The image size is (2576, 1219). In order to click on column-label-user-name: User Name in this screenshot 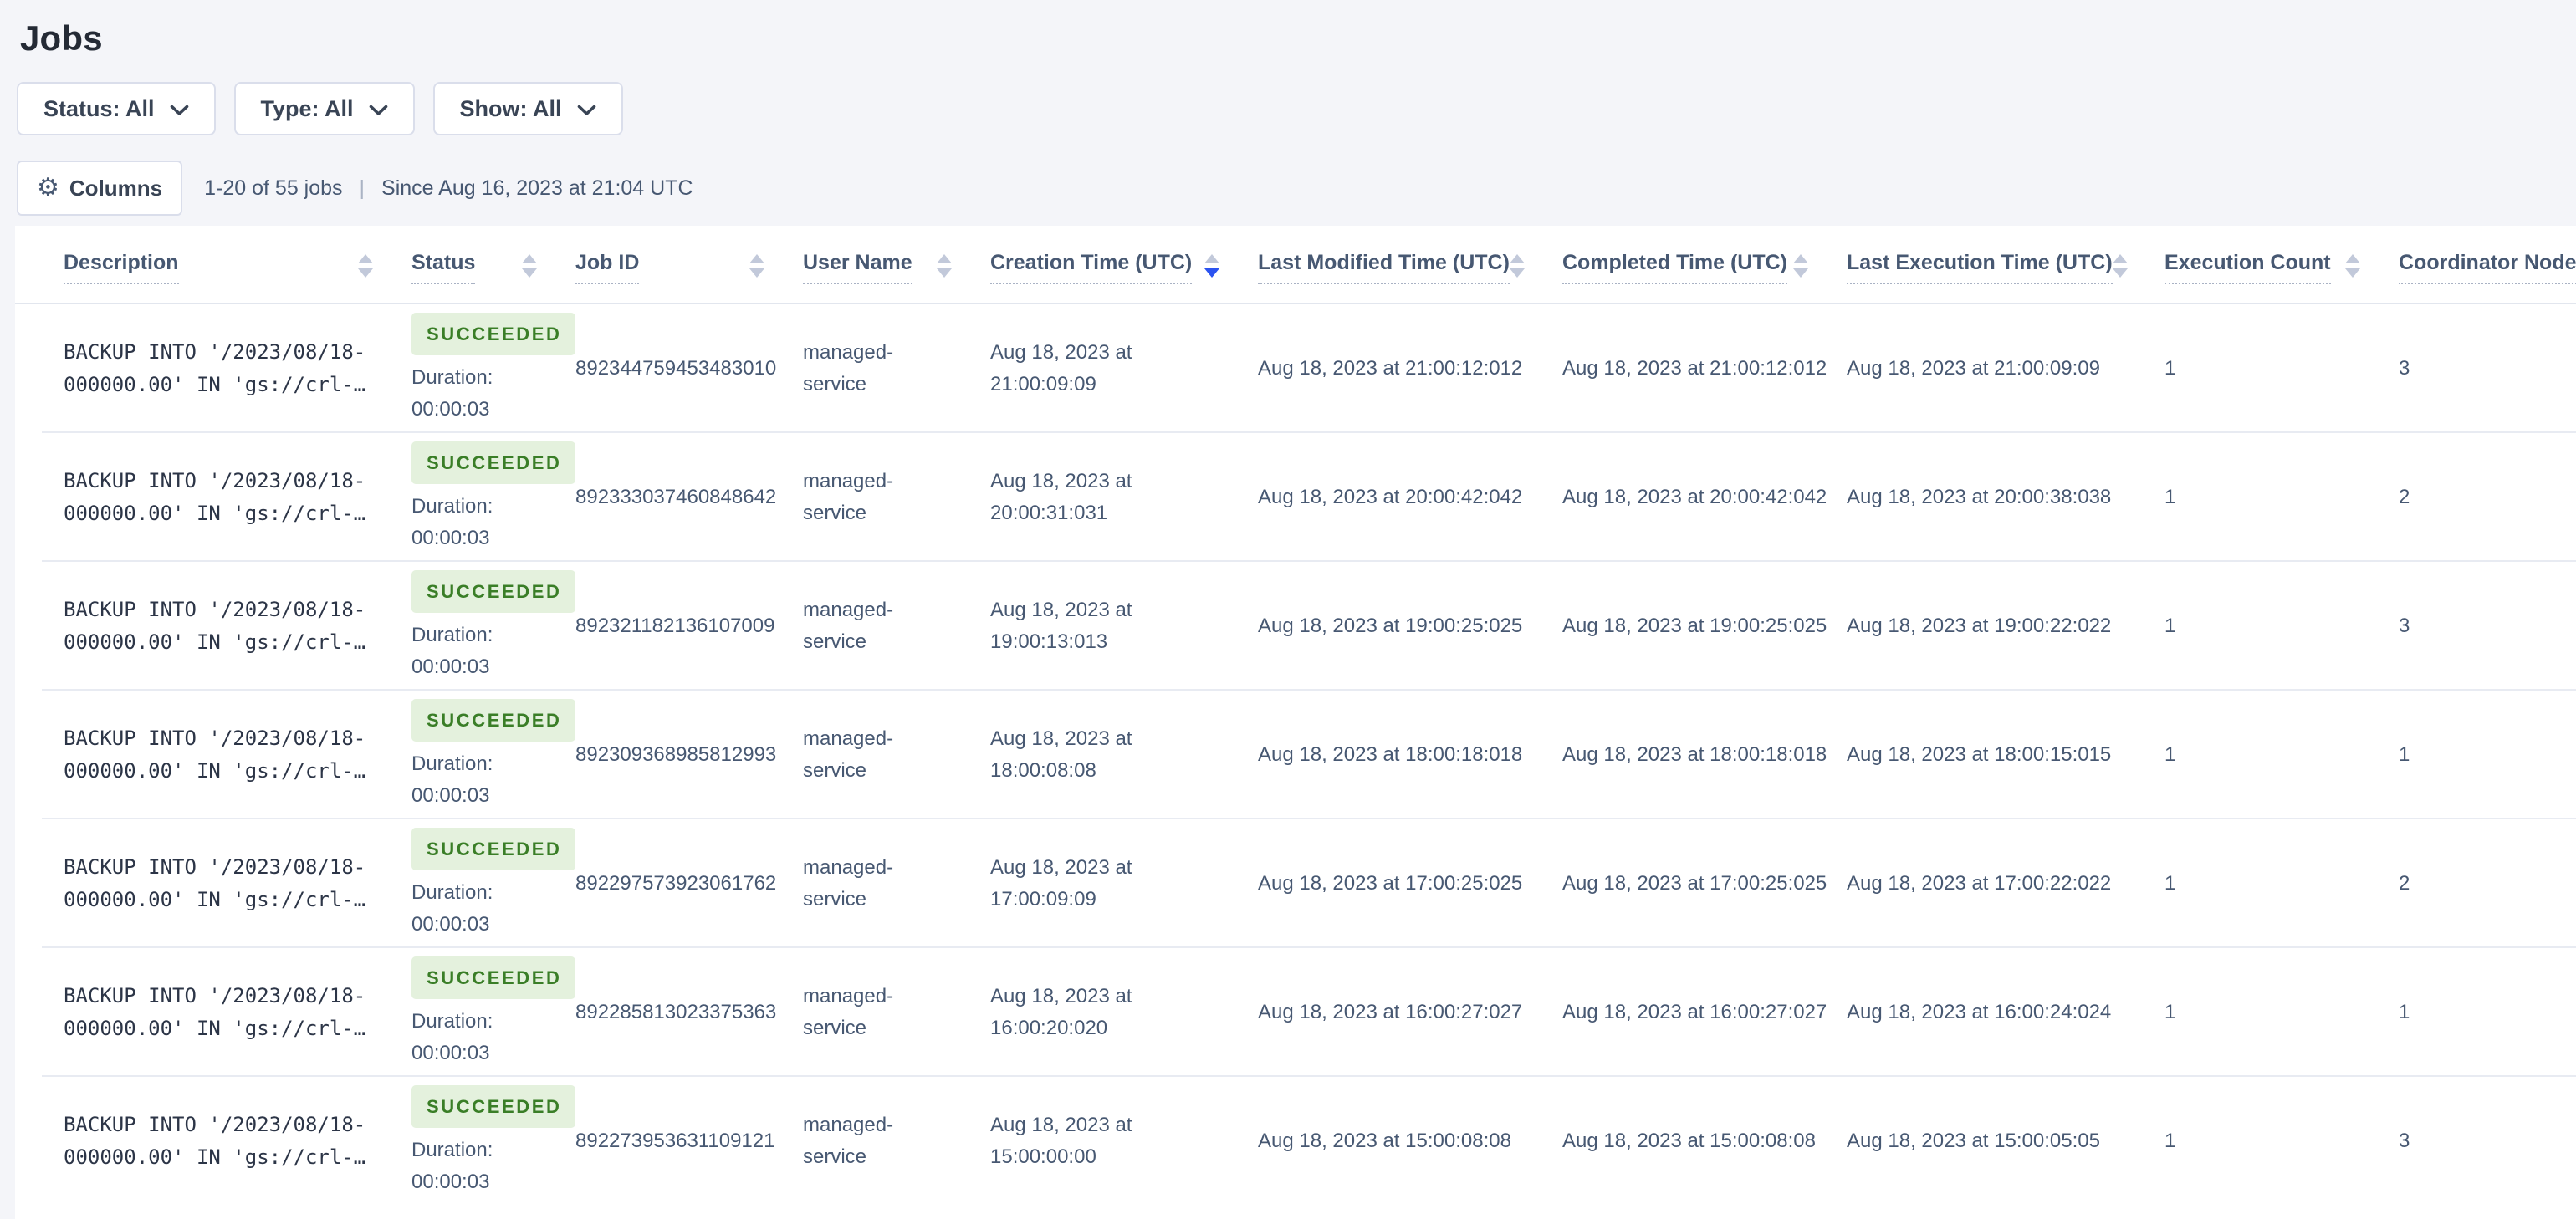, I will do `click(857, 267)`.